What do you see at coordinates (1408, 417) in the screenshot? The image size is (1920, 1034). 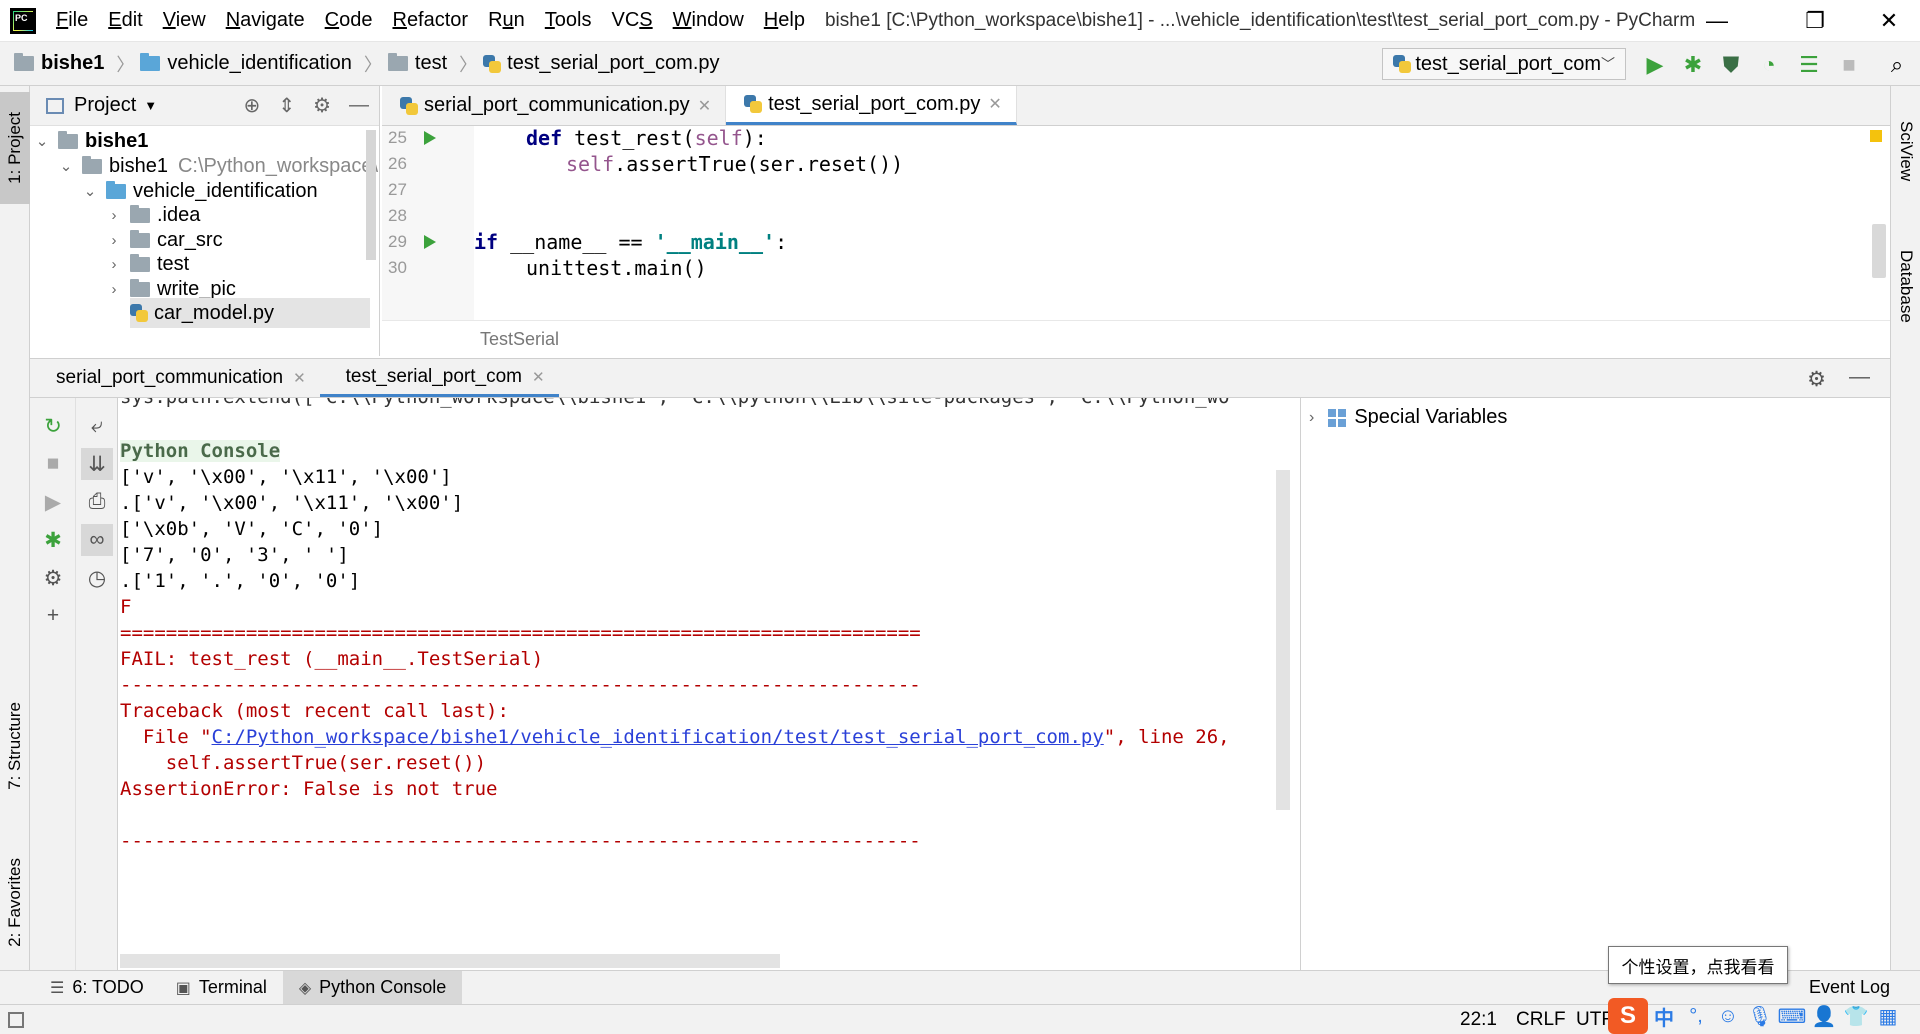 I see `special-variables-node: › Special Variables` at bounding box center [1408, 417].